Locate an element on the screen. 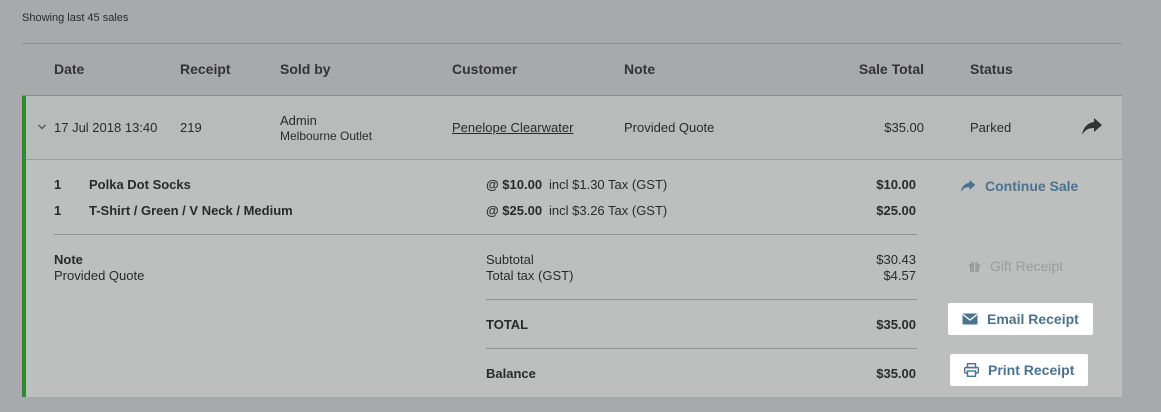 This screenshot has height=412, width=1161. note-value: Provided Quote is located at coordinates (99, 275).